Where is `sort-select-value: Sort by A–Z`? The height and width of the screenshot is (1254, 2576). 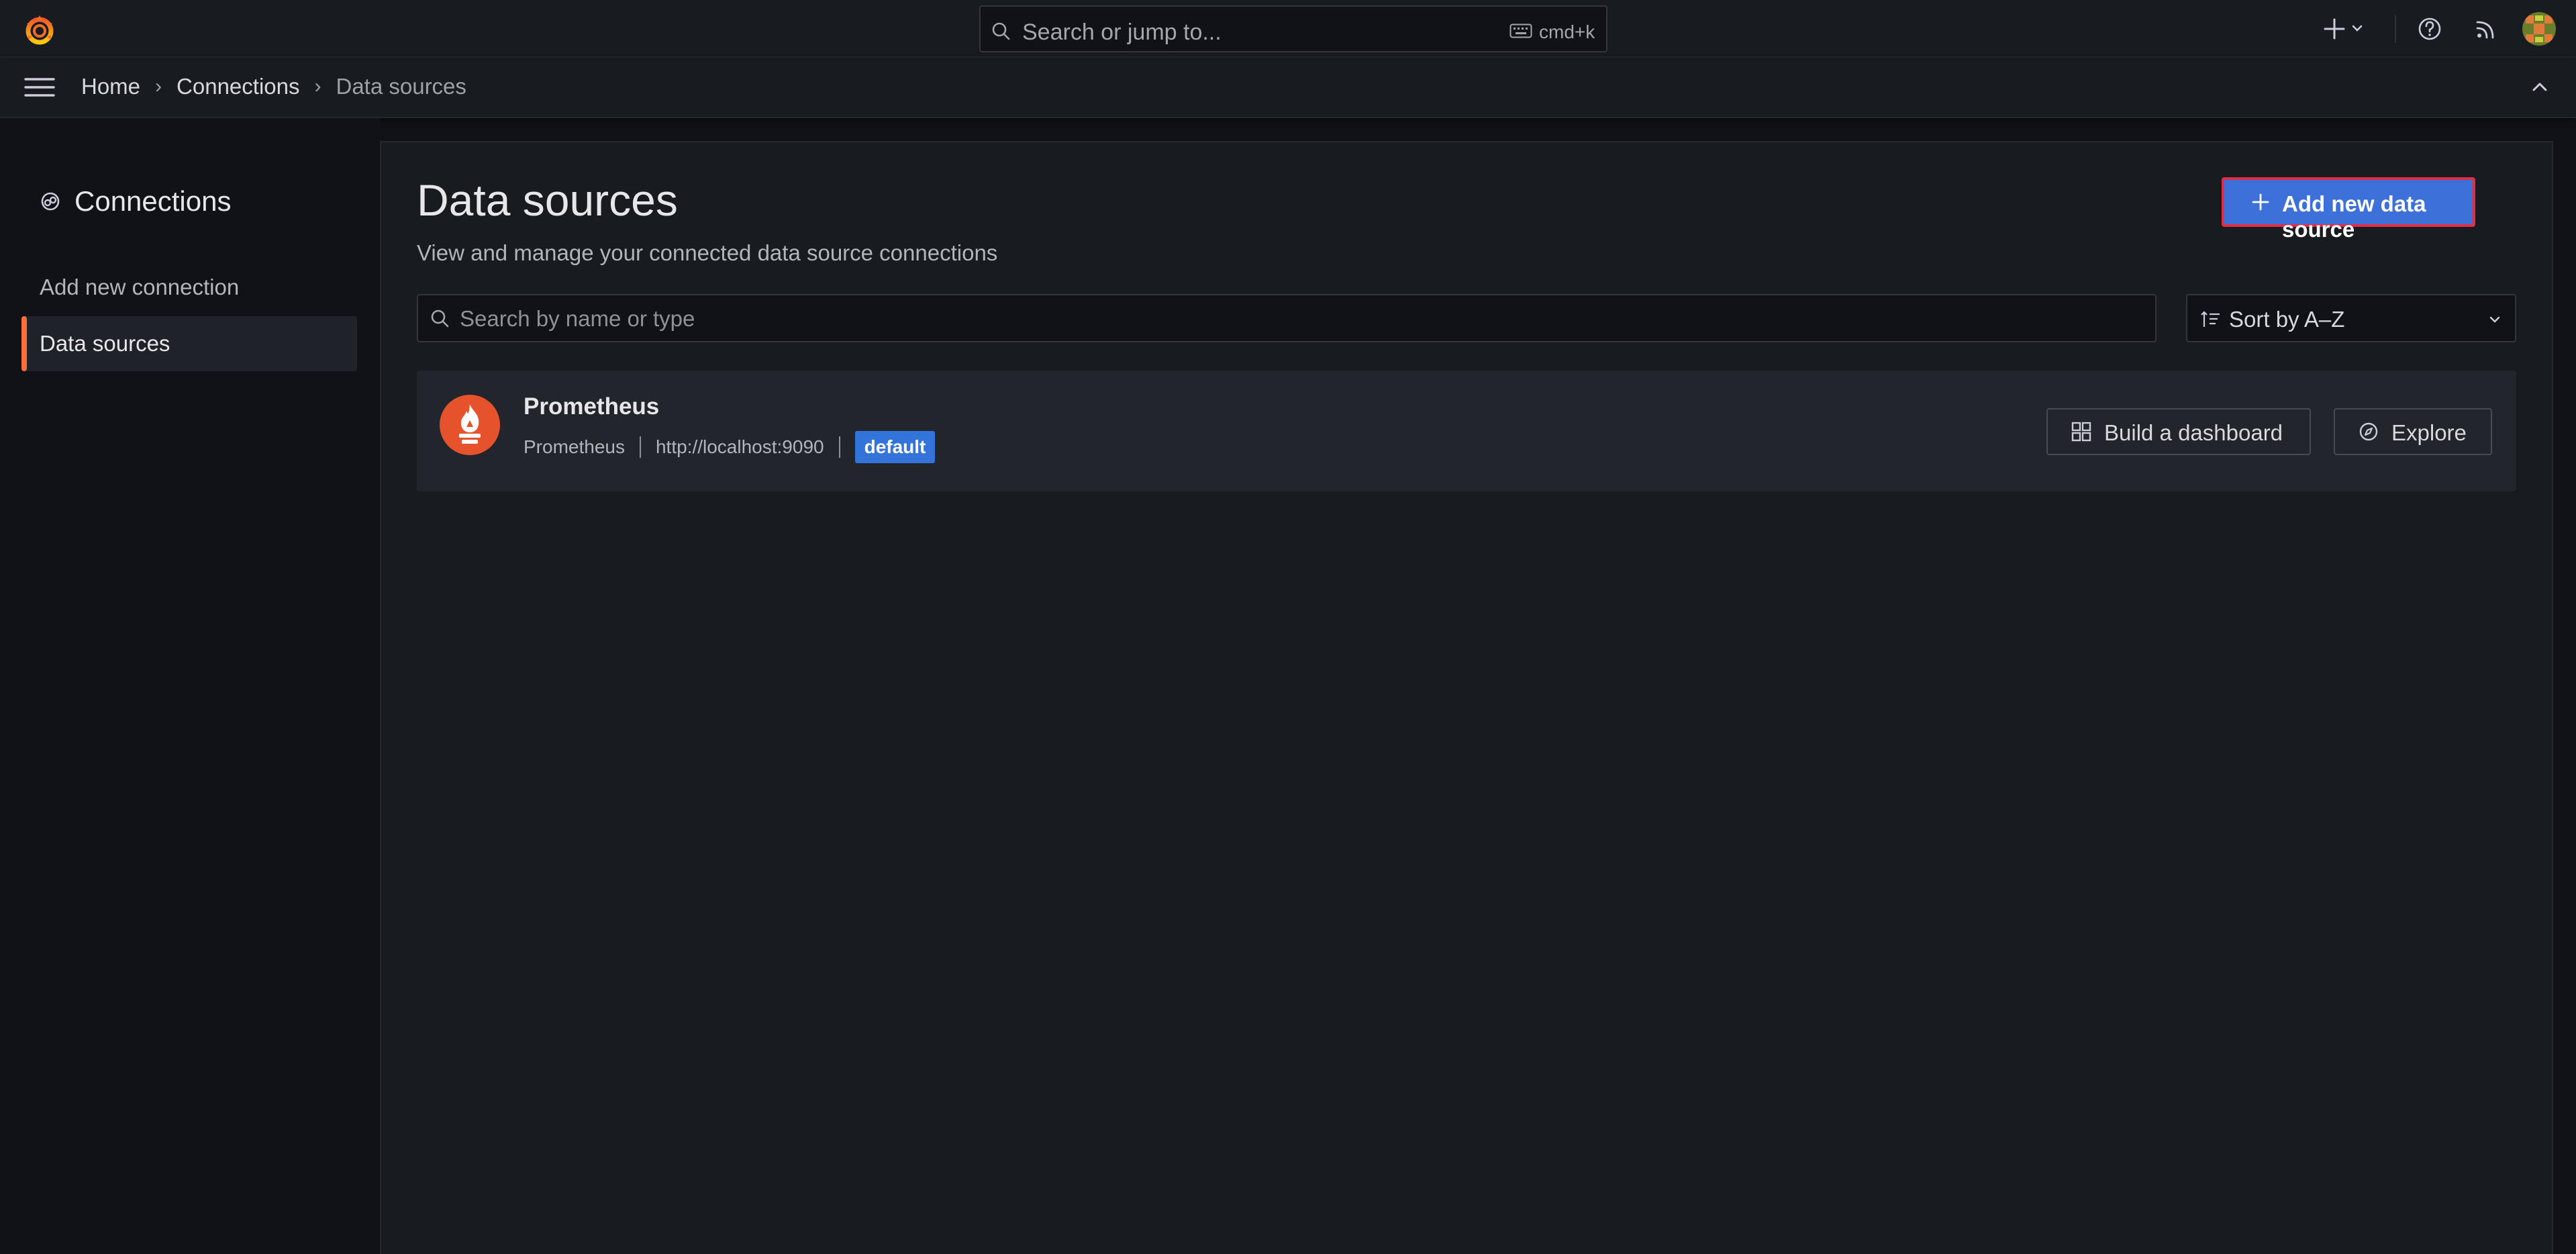 sort-select-value: Sort by A–Z is located at coordinates (2287, 319).